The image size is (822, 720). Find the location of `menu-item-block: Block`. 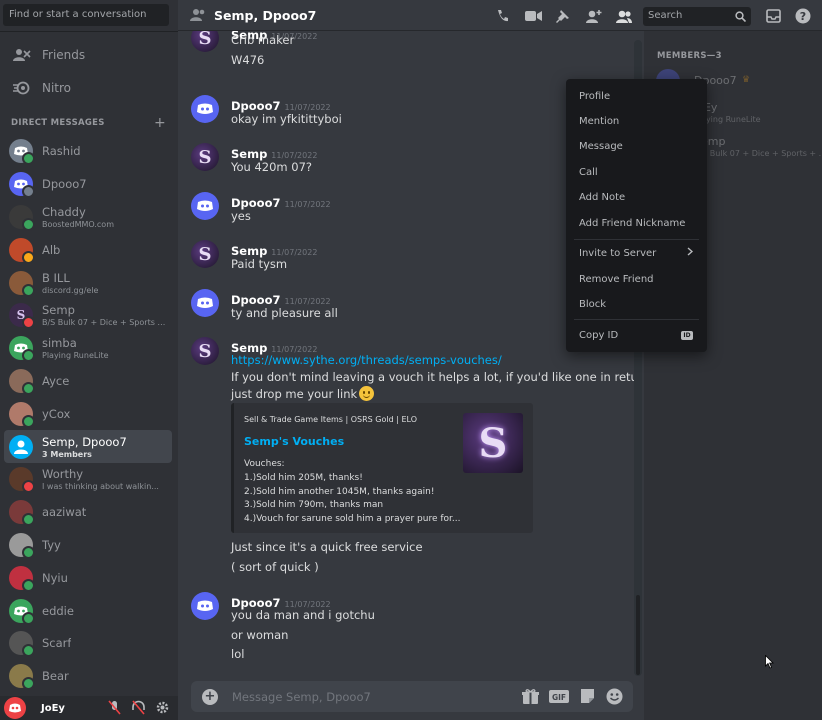

menu-item-block: Block is located at coordinates (636, 304).